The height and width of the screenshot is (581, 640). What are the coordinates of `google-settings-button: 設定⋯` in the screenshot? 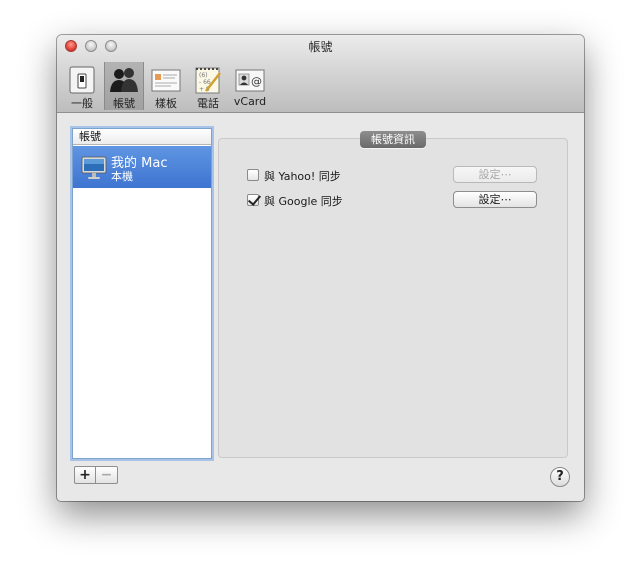 It's located at (495, 199).